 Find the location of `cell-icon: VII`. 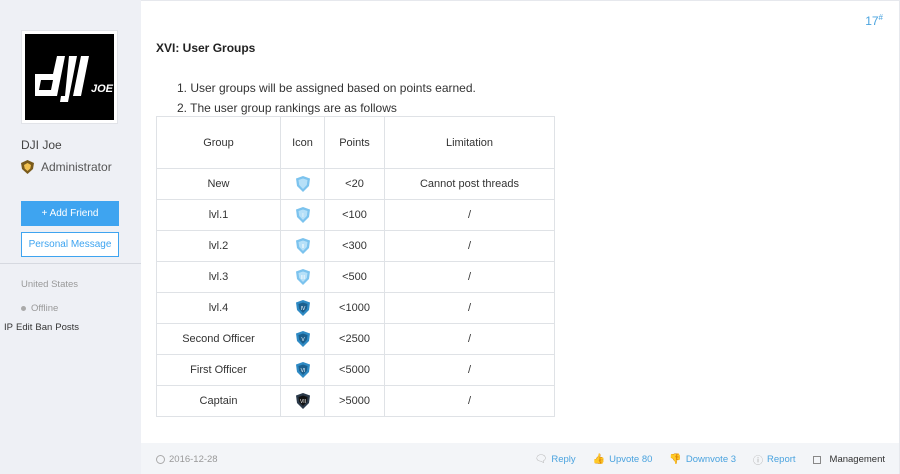

cell-icon: VII is located at coordinates (302, 401).